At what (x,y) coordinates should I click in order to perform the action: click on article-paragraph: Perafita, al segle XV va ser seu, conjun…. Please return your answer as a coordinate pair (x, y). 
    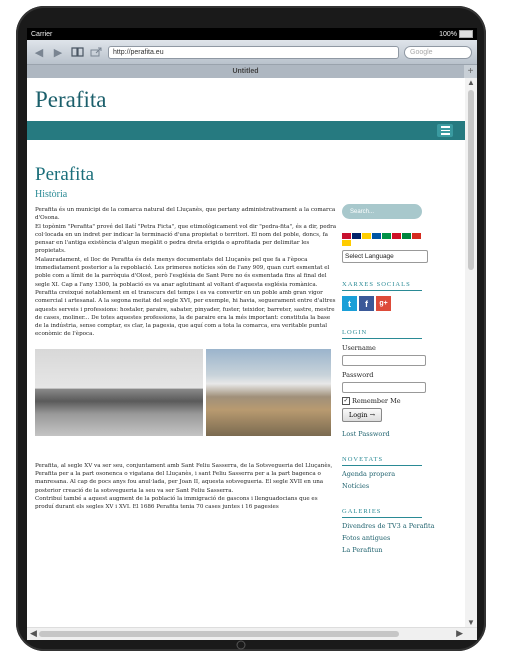
    Looking at the image, I should click on (184, 478).